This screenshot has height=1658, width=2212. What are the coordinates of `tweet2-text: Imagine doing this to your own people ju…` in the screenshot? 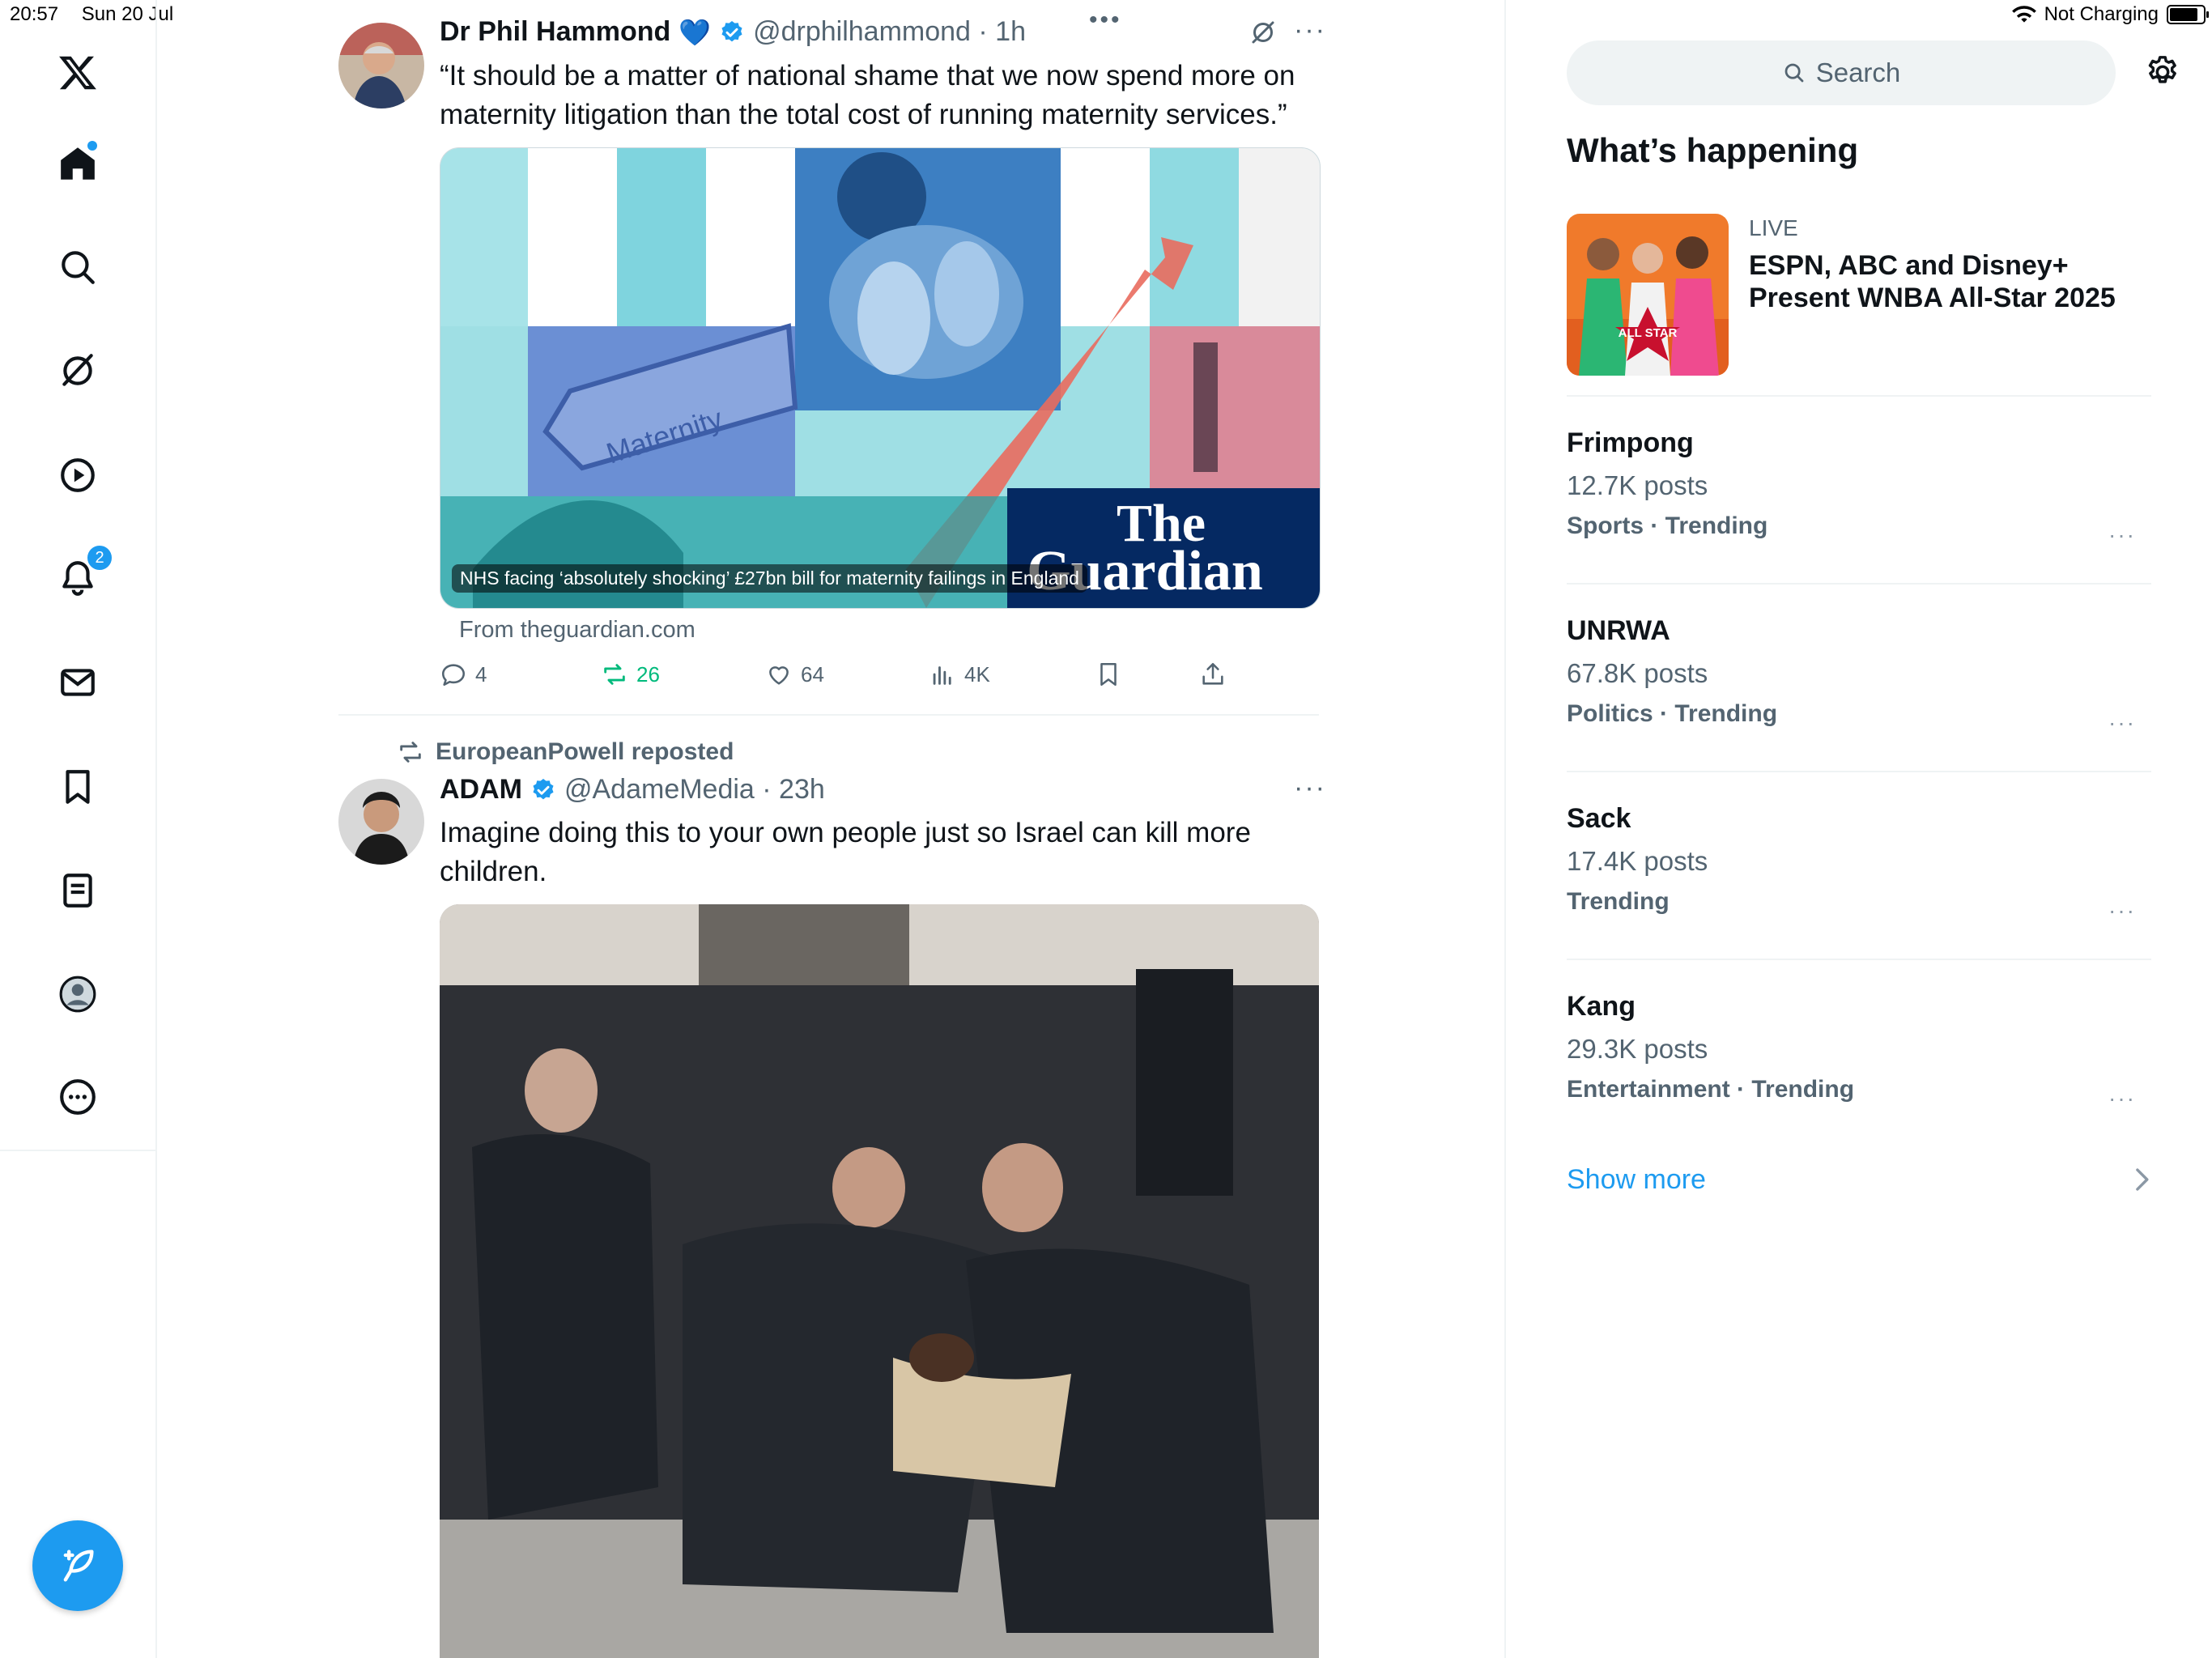 It's located at (845, 852).